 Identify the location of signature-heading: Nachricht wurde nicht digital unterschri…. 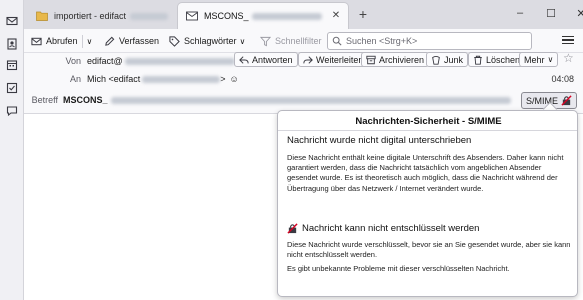
(379, 140).